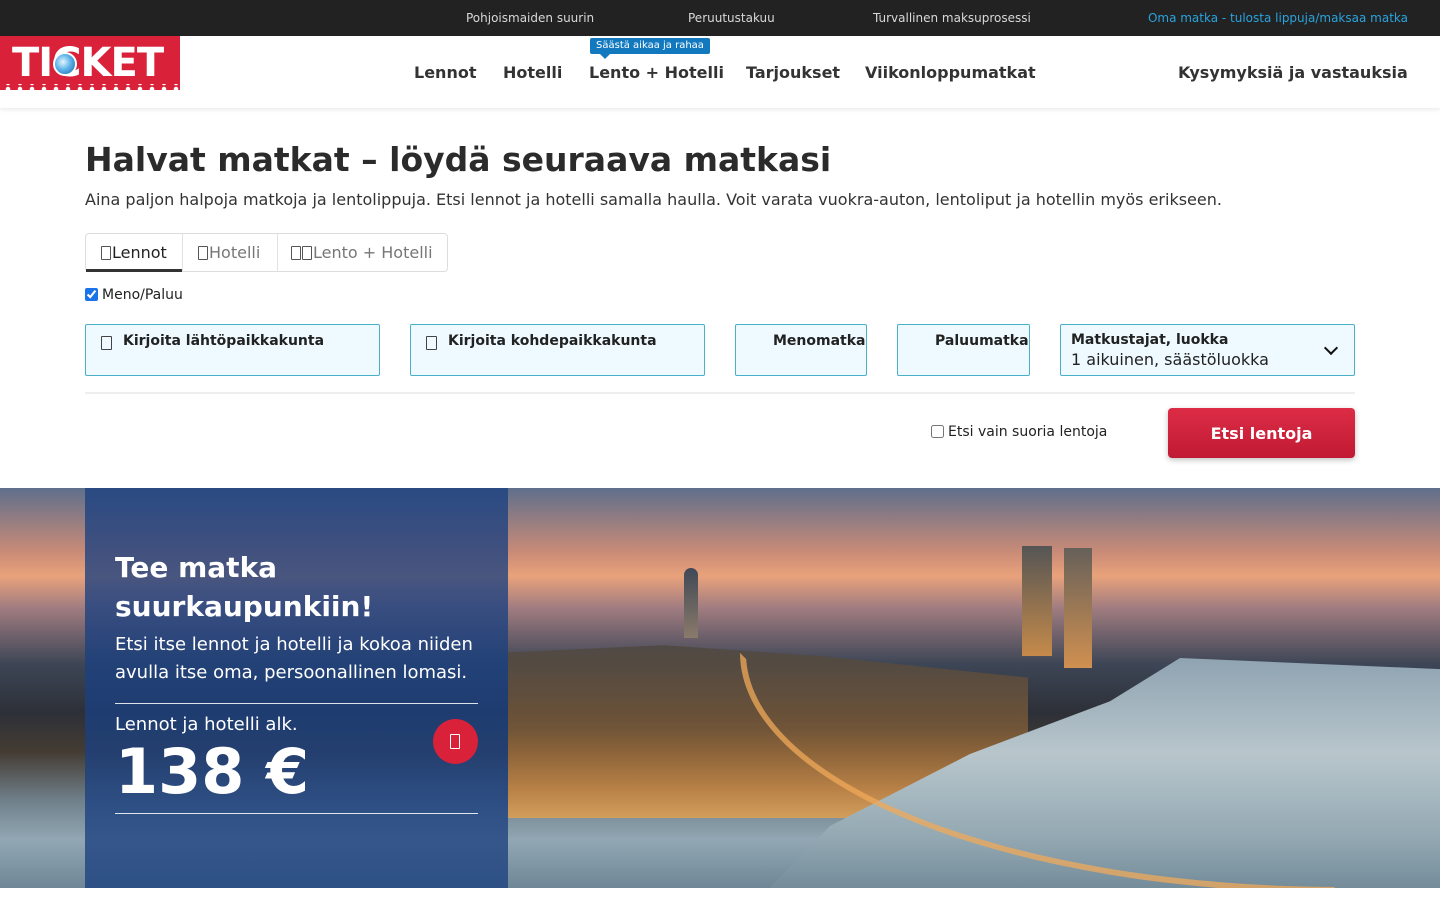 The image size is (1440, 900). What do you see at coordinates (106, 343) in the screenshot?
I see `plane-takeoff-icon` at bounding box center [106, 343].